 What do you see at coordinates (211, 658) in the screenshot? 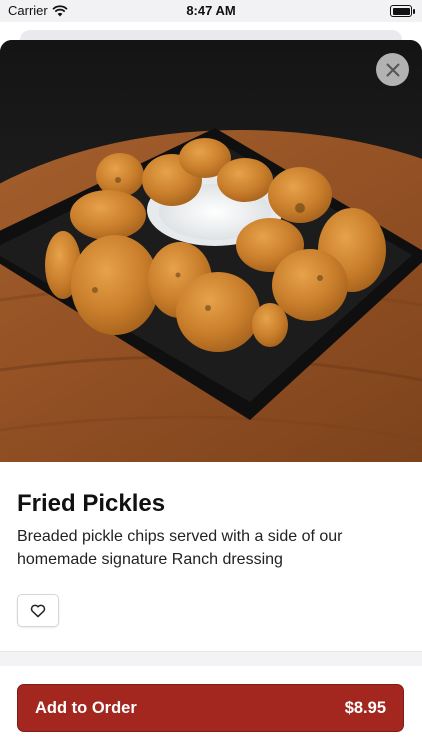
I see `section-divider` at bounding box center [211, 658].